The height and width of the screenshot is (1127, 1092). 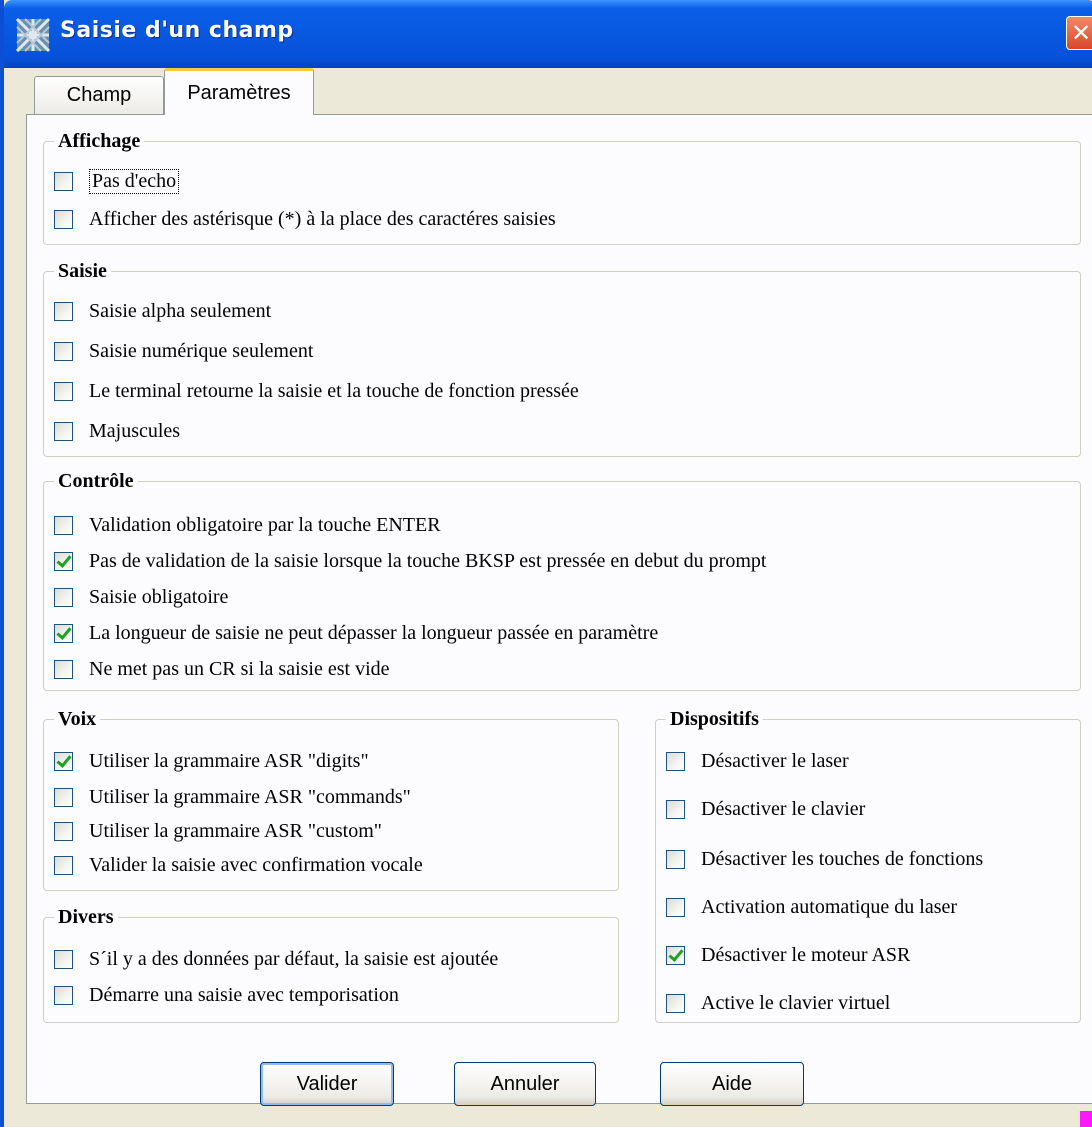 I want to click on option-asr-commands: Utiliser la grammaire ASR "commands", so click(x=232, y=797).